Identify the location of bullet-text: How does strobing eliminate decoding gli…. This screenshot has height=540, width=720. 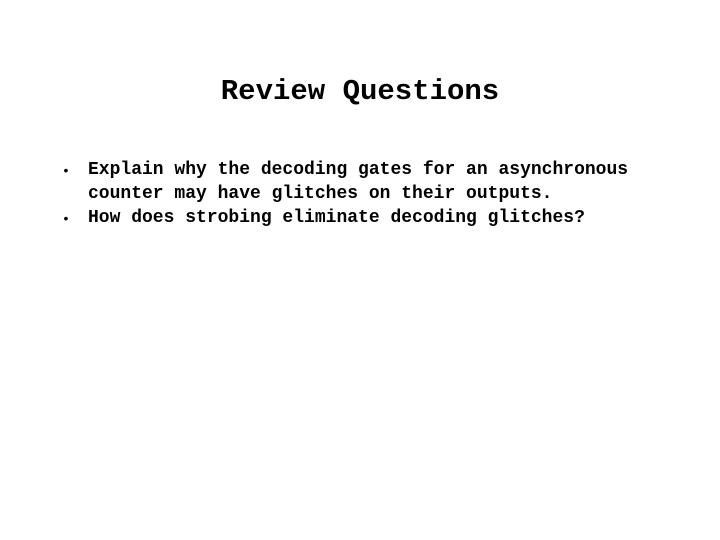
(336, 218).